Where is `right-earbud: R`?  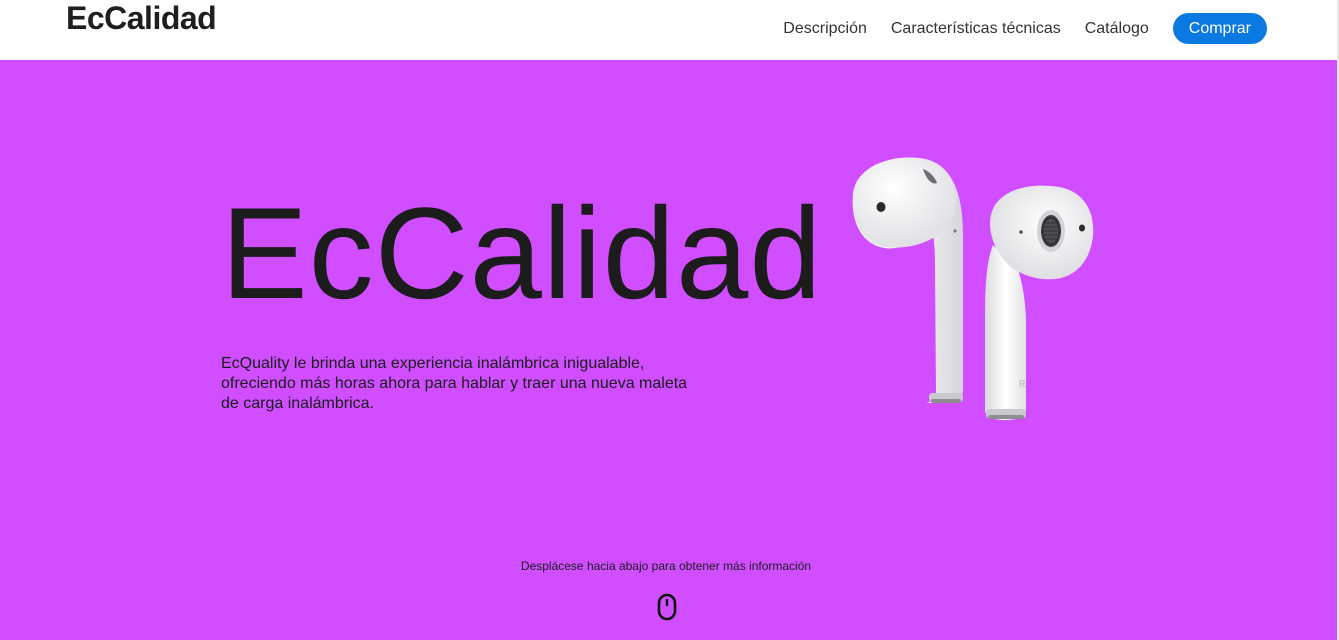 right-earbud: R is located at coordinates (1039, 302).